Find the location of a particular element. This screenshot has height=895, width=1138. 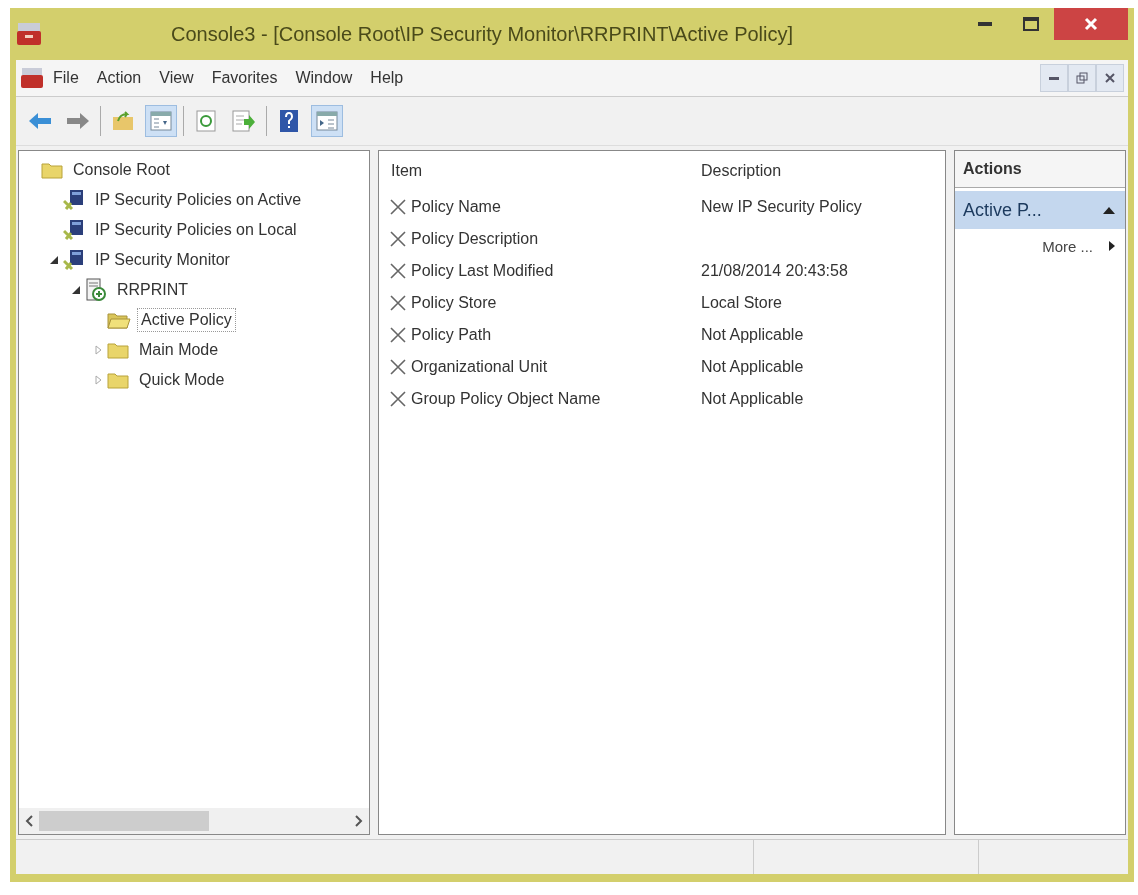

help-icon is located at coordinates (289, 121).